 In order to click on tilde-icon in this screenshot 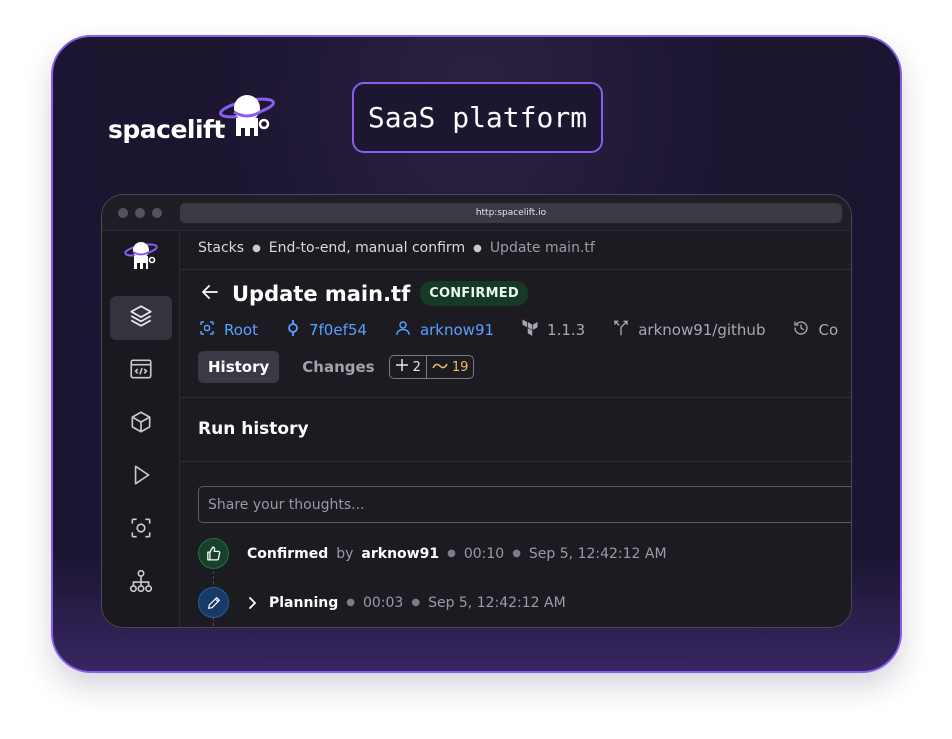, I will do `click(442, 367)`.